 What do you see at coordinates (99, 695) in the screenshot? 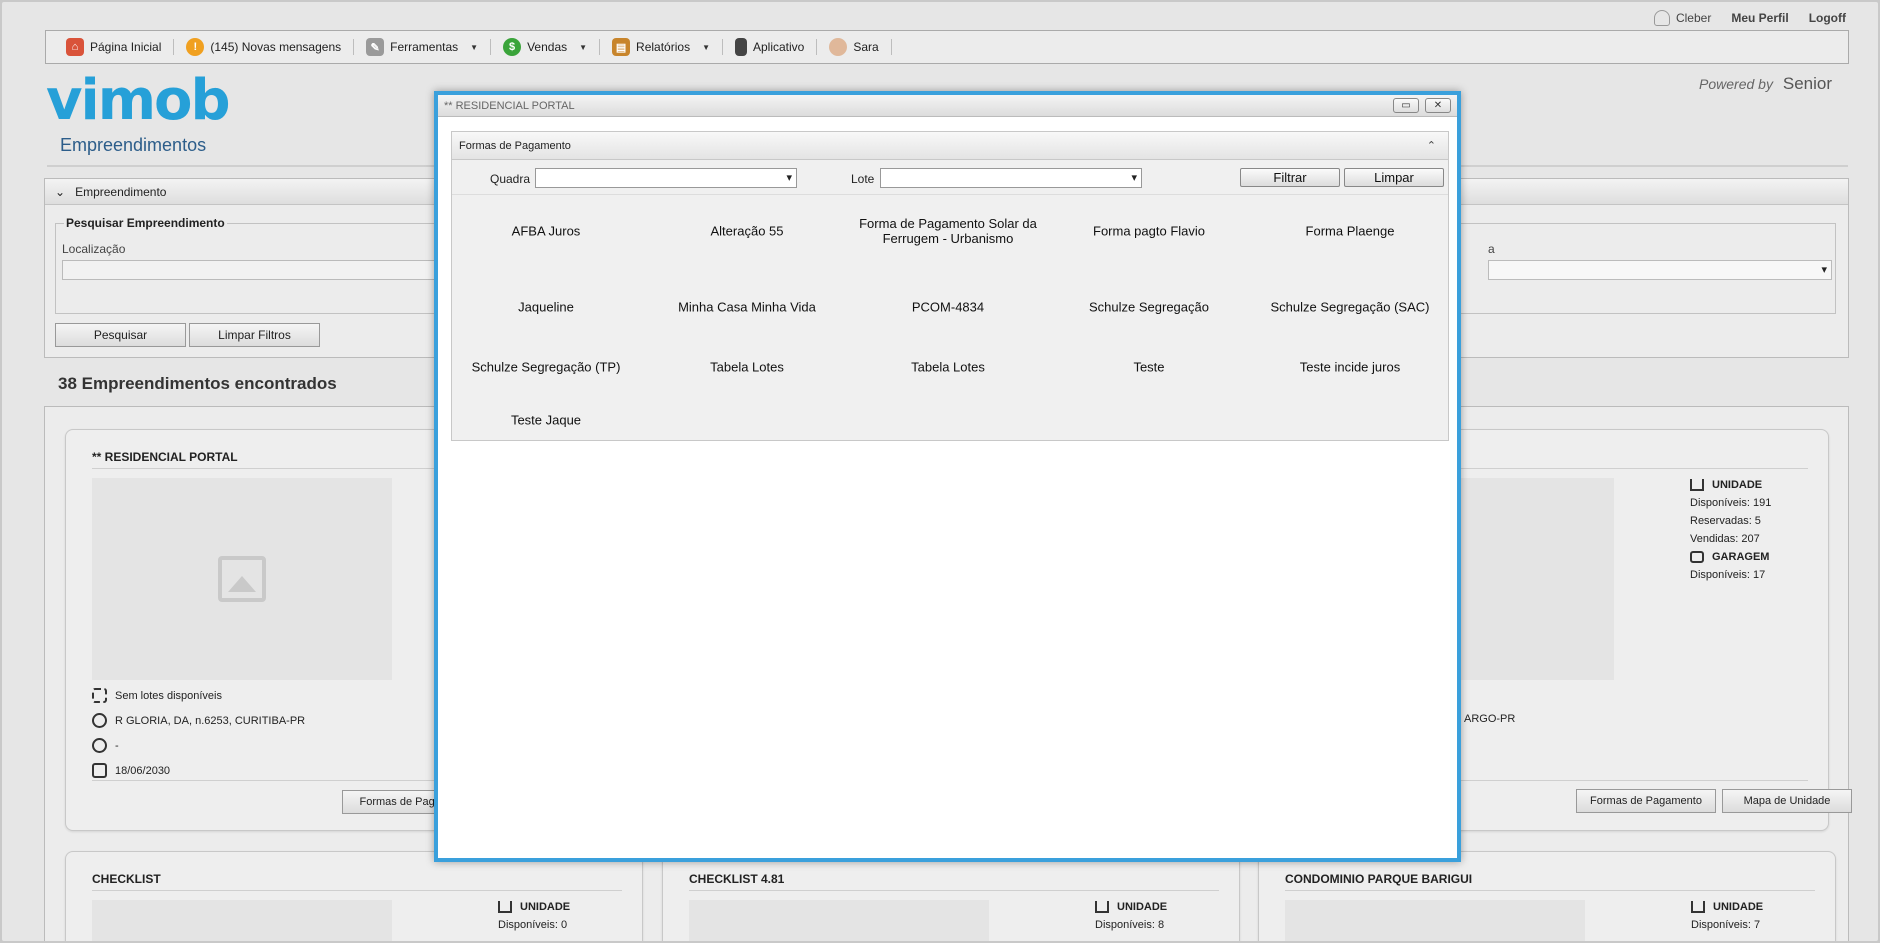
I see `lots-icon` at bounding box center [99, 695].